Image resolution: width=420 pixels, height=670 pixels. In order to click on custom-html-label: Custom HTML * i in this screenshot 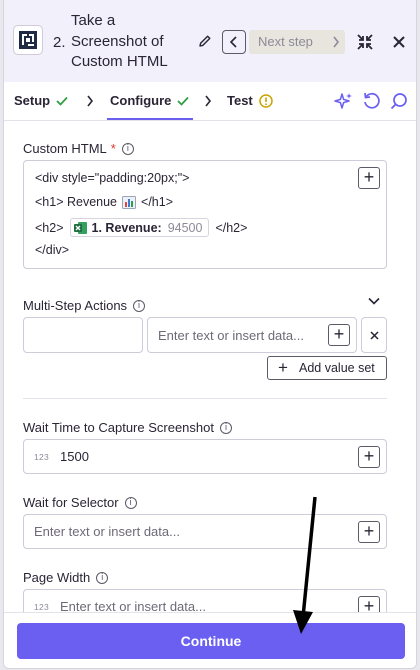, I will do `click(78, 148)`.